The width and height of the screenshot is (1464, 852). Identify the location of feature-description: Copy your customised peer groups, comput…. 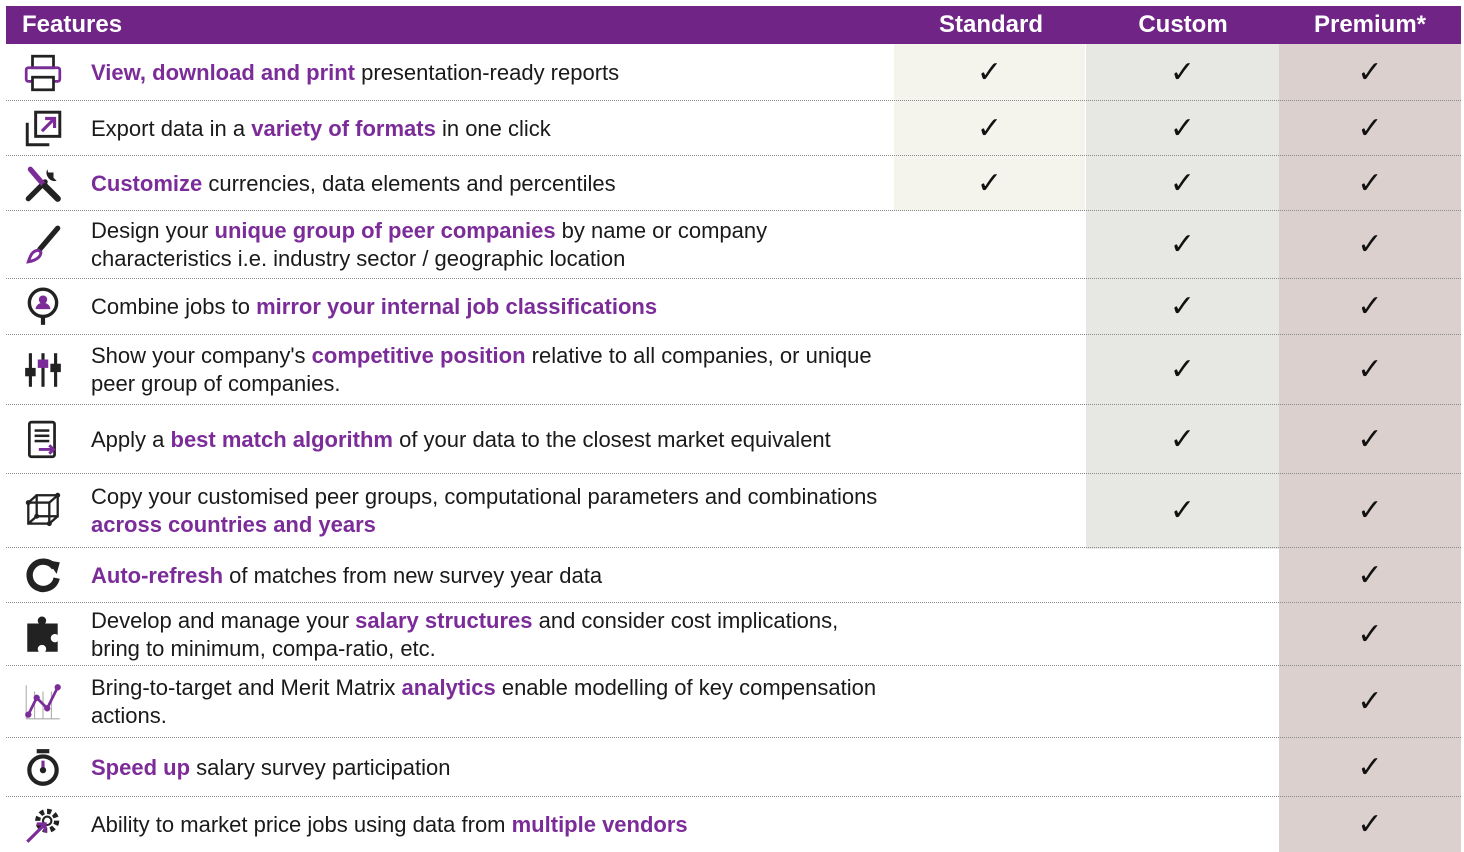
(486, 511).